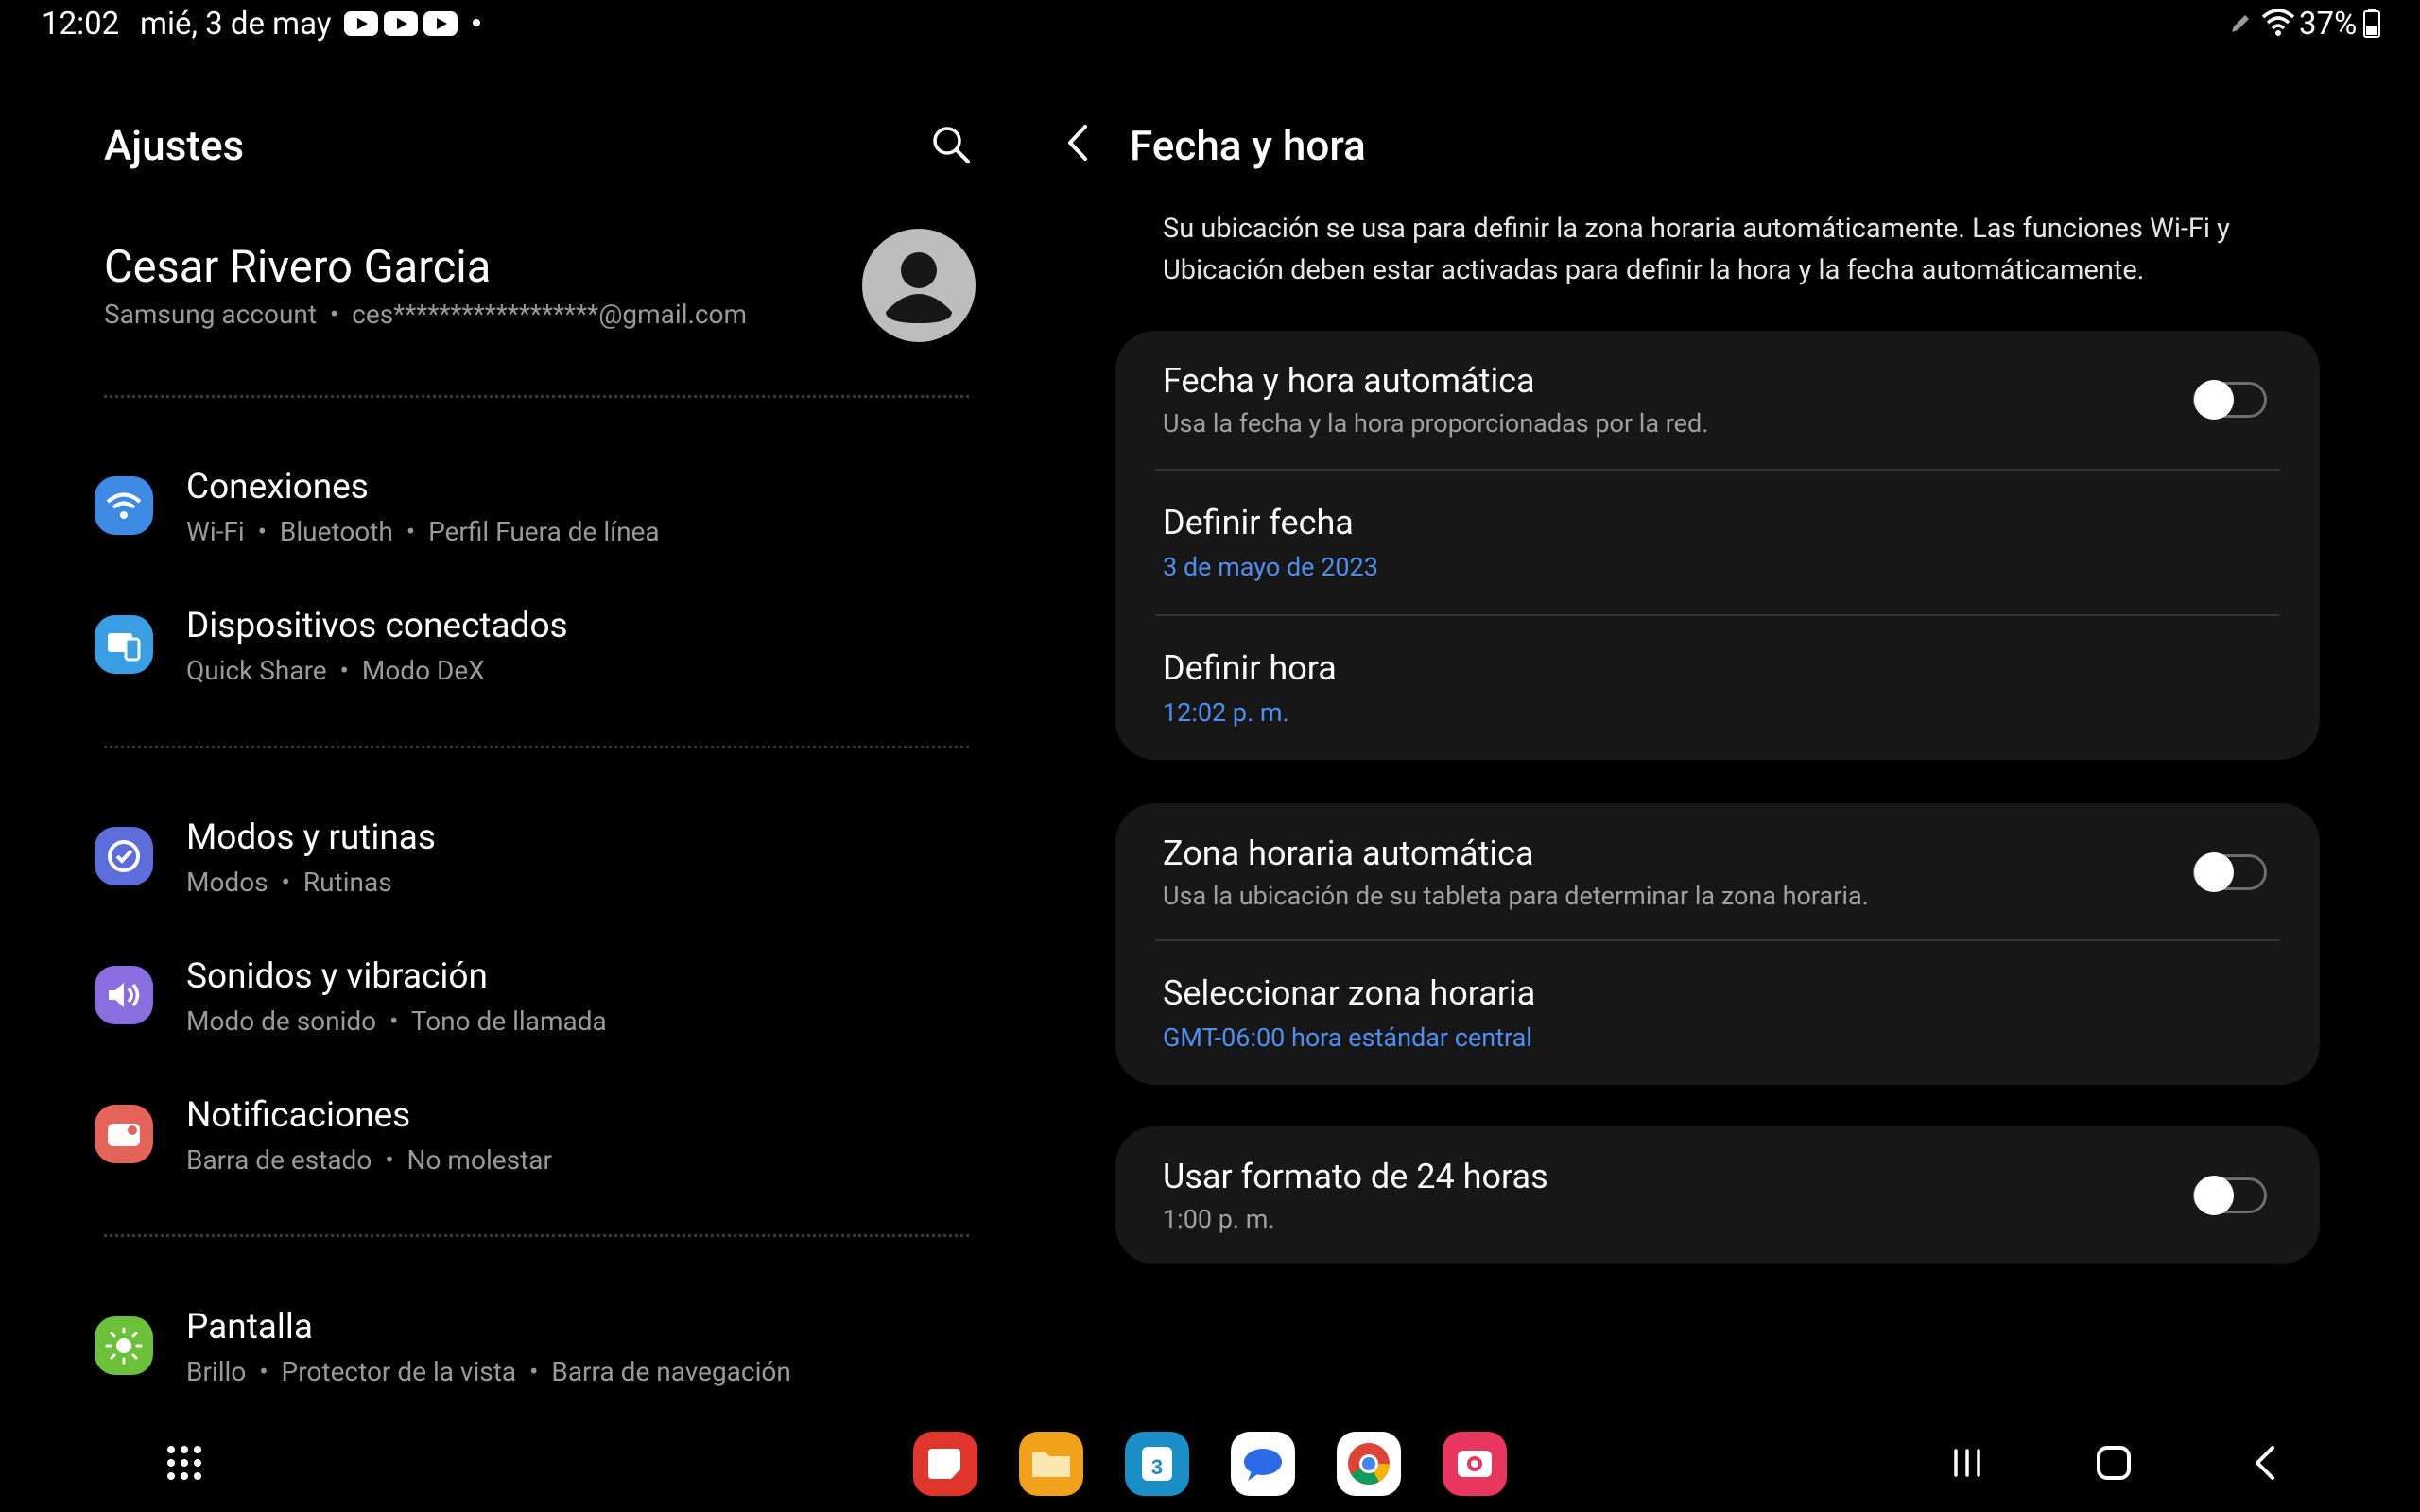 This screenshot has width=2420, height=1512. I want to click on profile-name: Cesar Rivero Garcia, so click(297, 267).